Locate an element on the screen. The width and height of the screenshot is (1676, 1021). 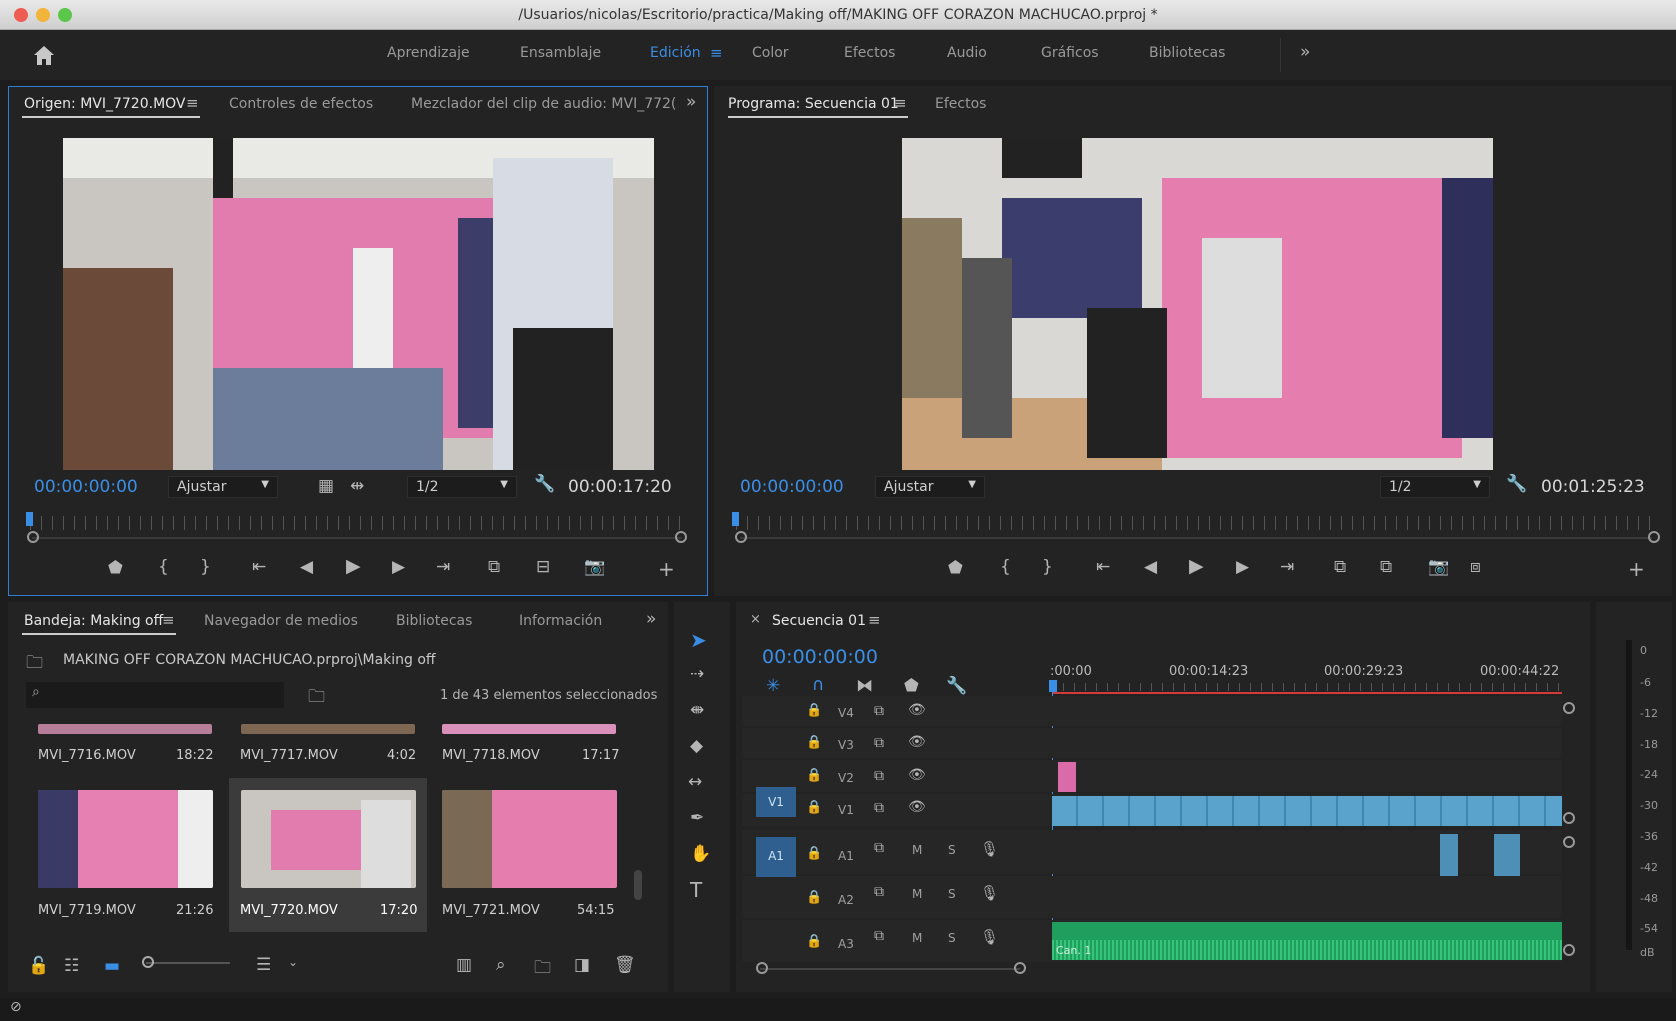
overwrite-icon: ⊟ is located at coordinates (543, 567).